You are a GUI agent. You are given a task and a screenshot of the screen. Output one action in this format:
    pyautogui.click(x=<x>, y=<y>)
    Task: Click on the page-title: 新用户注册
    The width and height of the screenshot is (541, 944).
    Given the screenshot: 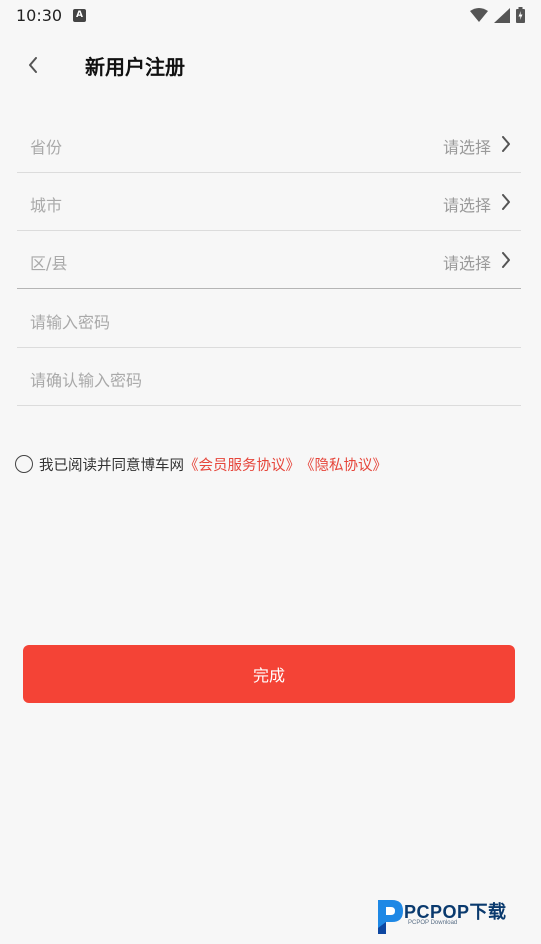 What is the action you would take?
    pyautogui.click(x=135, y=67)
    